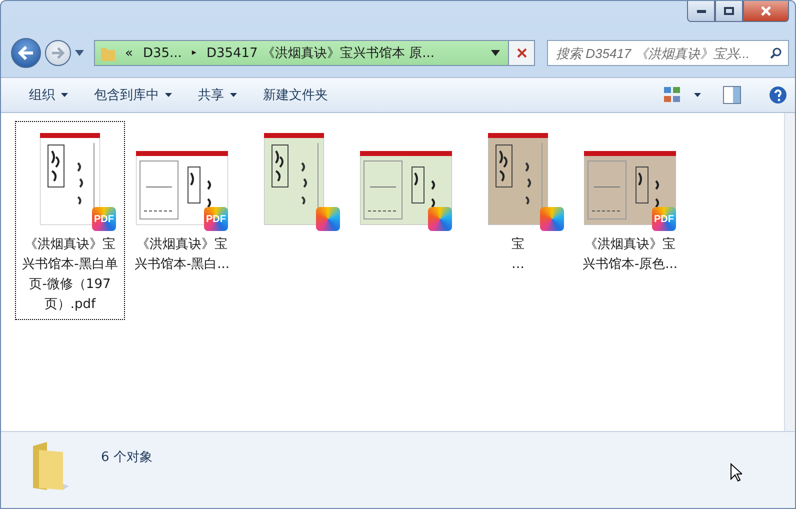  Describe the element at coordinates (673, 95) in the screenshot. I see `view-options-icon` at that location.